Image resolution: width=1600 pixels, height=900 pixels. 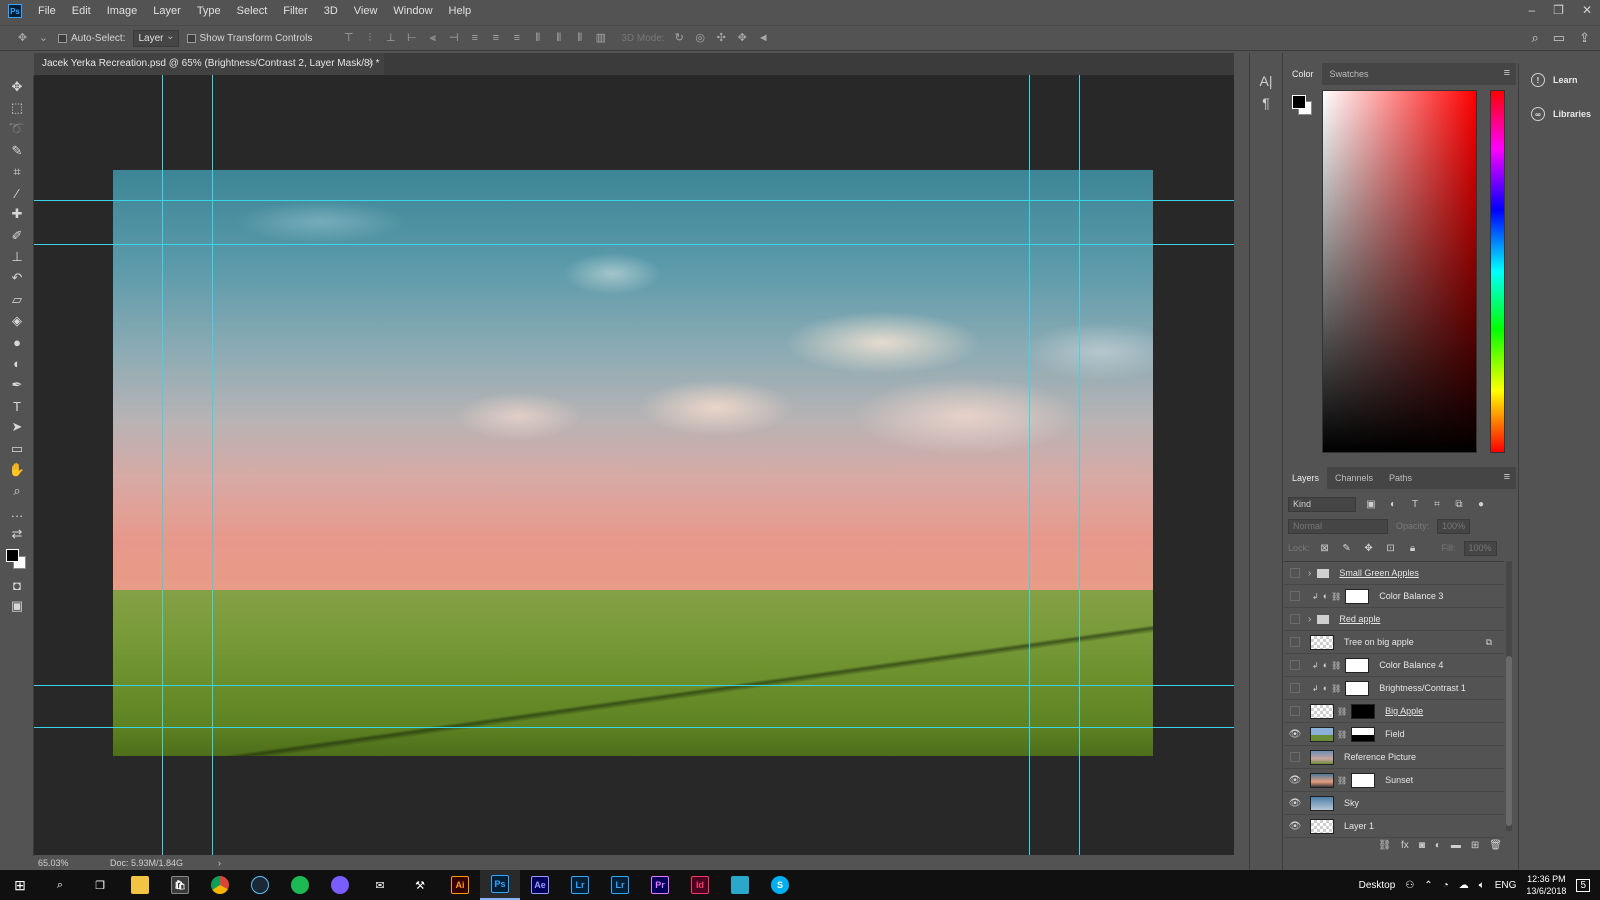 I want to click on workspace-icon: ▭, so click(x=1559, y=38).